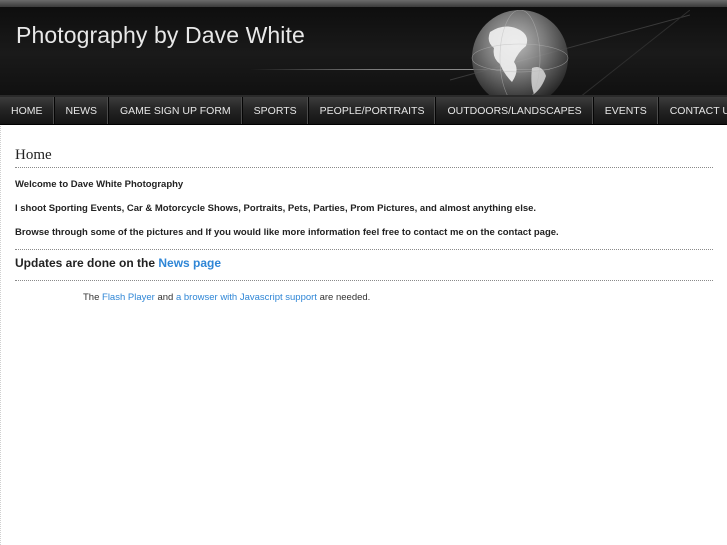  What do you see at coordinates (99, 184) in the screenshot?
I see `welcome-text: Welcome to Dave White Photography` at bounding box center [99, 184].